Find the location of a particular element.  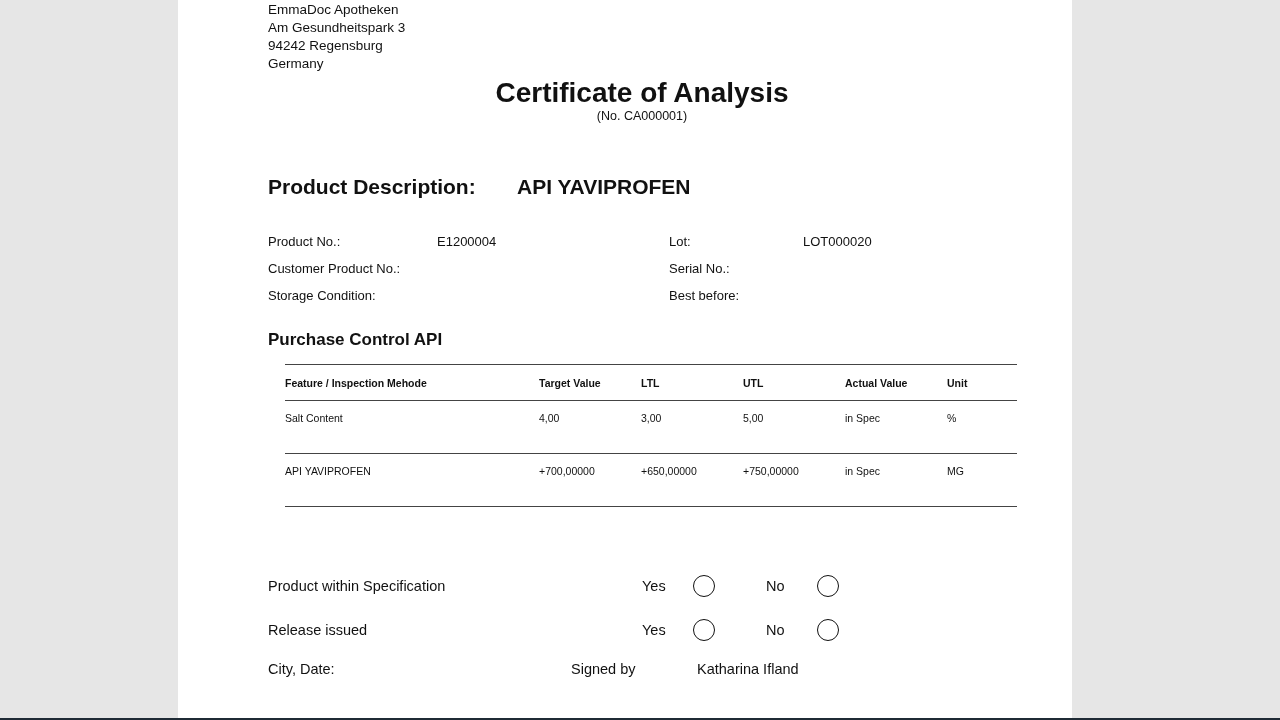

field-value: E1200004 is located at coordinates (467, 241).